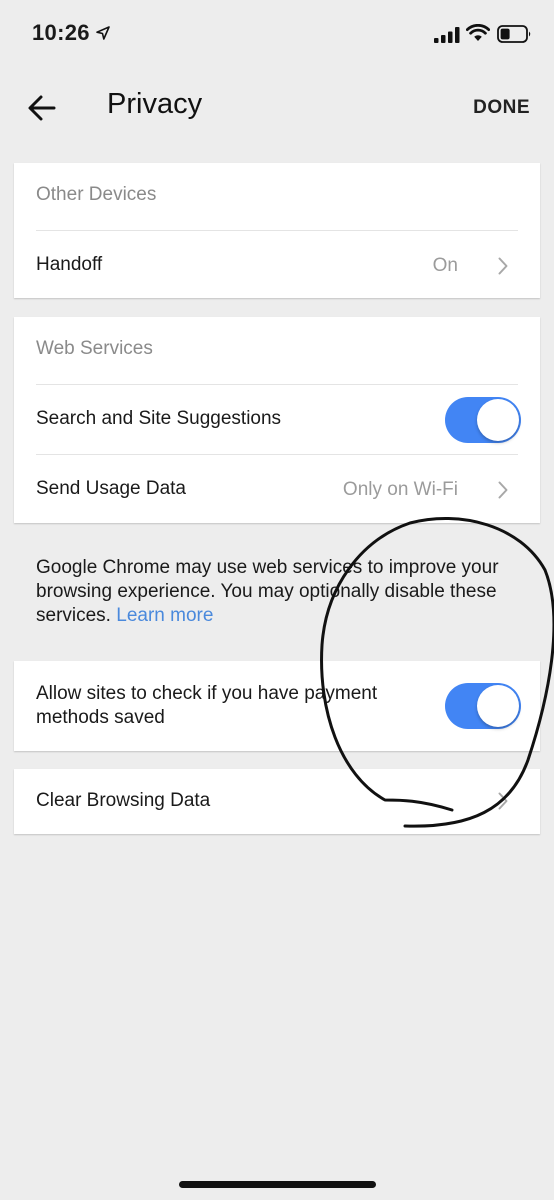 The height and width of the screenshot is (1200, 554). Describe the element at coordinates (69, 264) in the screenshot. I see `handoff-label: Handoff` at that location.